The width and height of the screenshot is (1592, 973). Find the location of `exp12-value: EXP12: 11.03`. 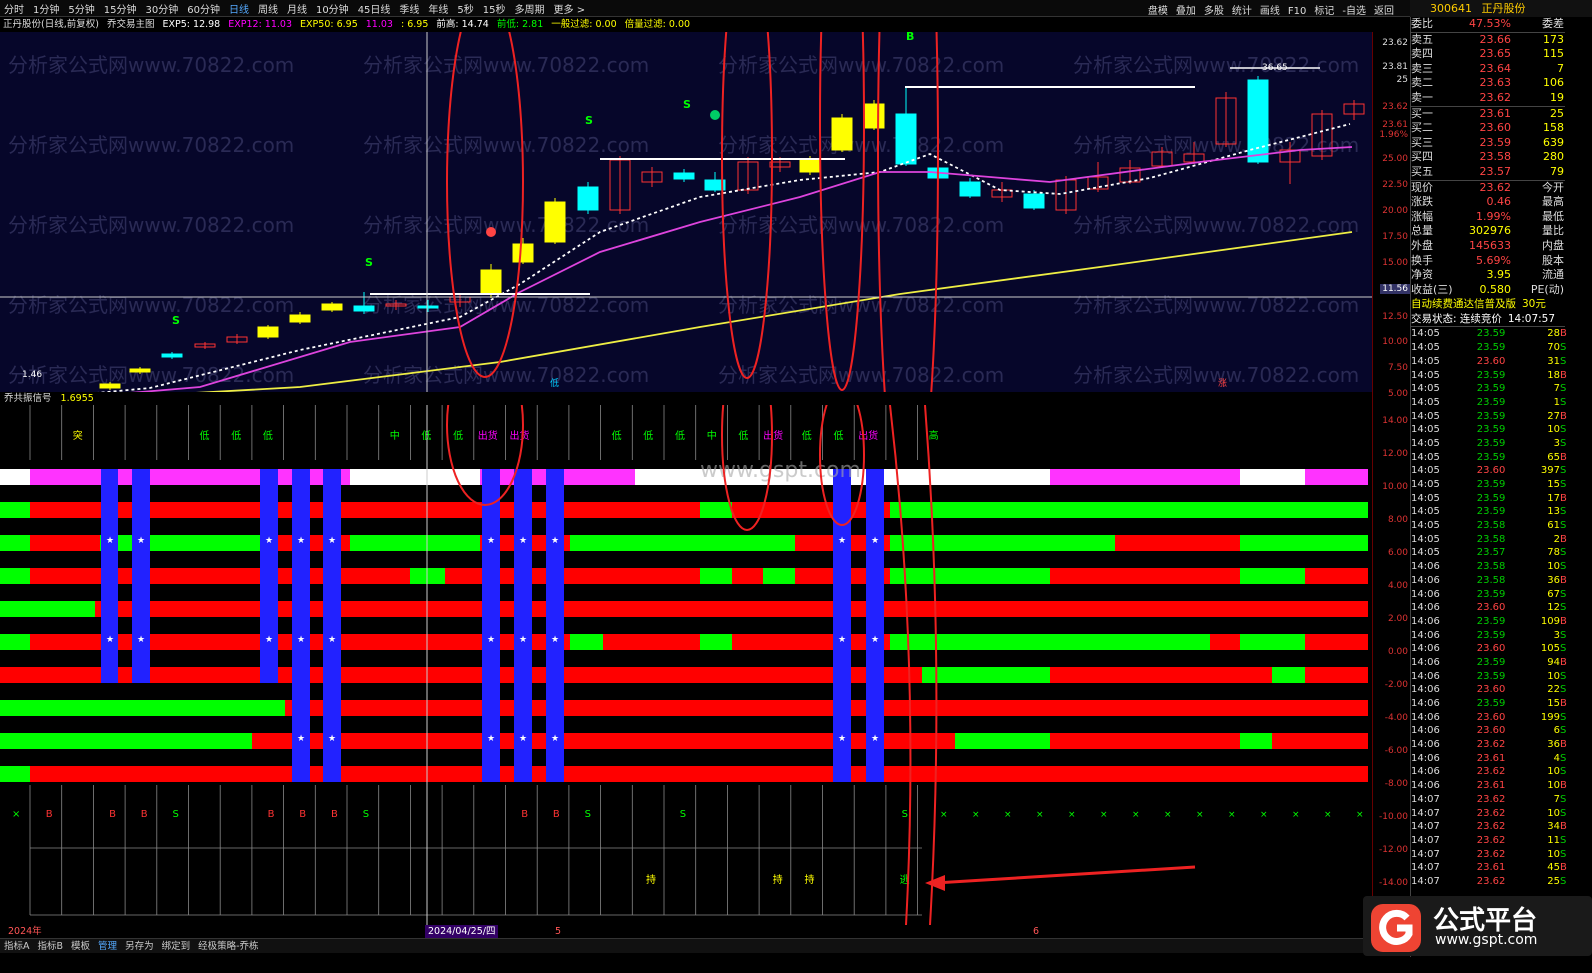

exp12-value: EXP12: 11.03 is located at coordinates (260, 24).